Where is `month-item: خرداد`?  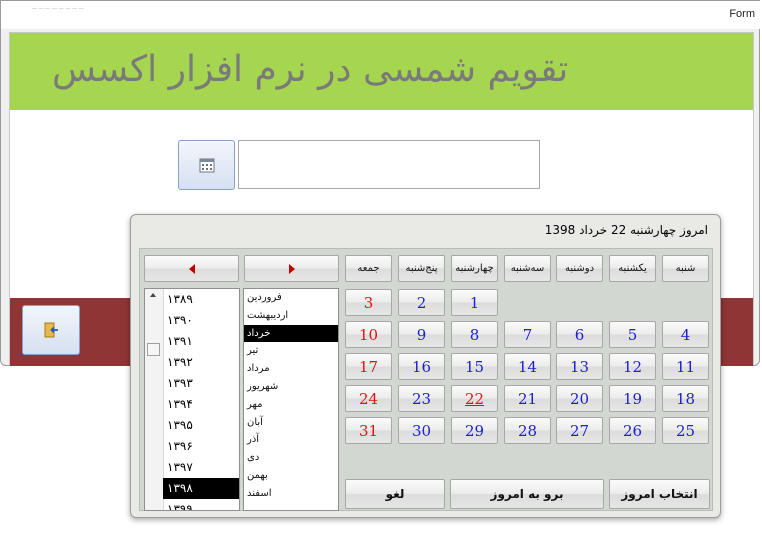
month-item: خرداد is located at coordinates (291, 333).